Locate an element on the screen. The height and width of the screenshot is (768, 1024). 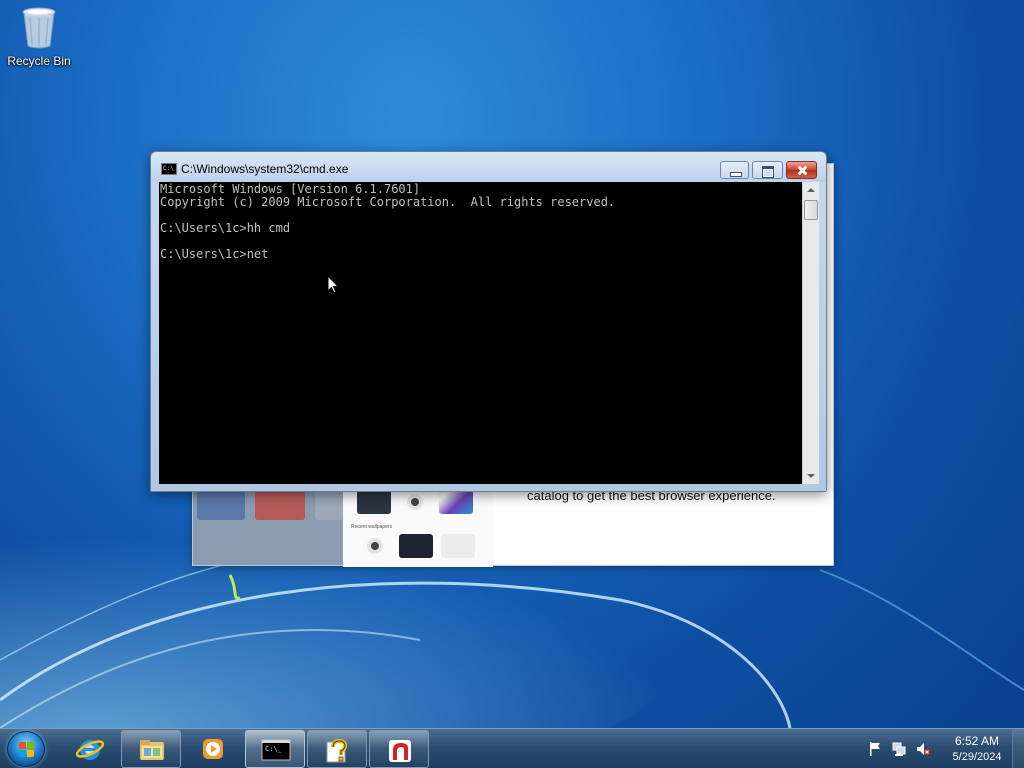
cmd-window-title: C:\Windows\system32\cmd.exe is located at coordinates (265, 169).